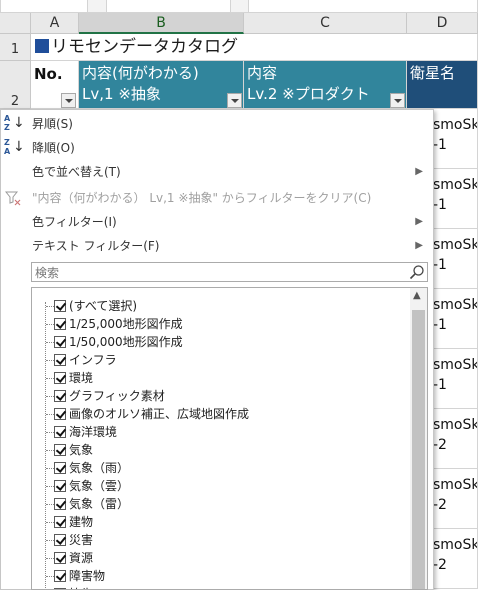  Describe the element at coordinates (219, 587) in the screenshot. I see `filter-list-item: 植生` at that location.